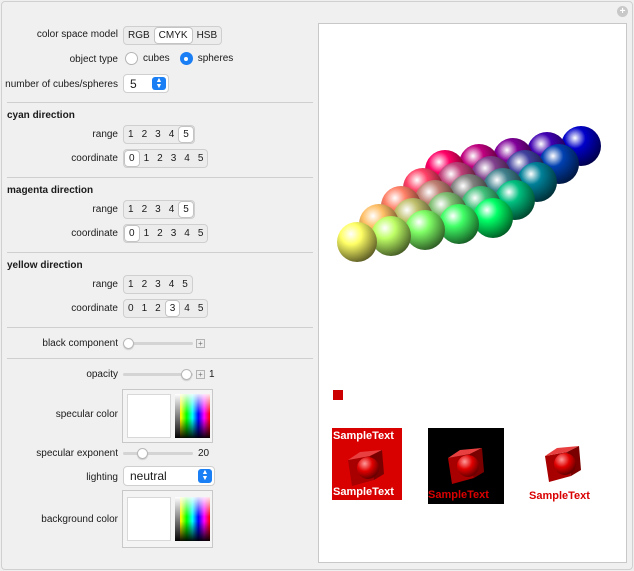  What do you see at coordinates (186, 134) in the screenshot?
I see `cyan-range-5: 5` at bounding box center [186, 134].